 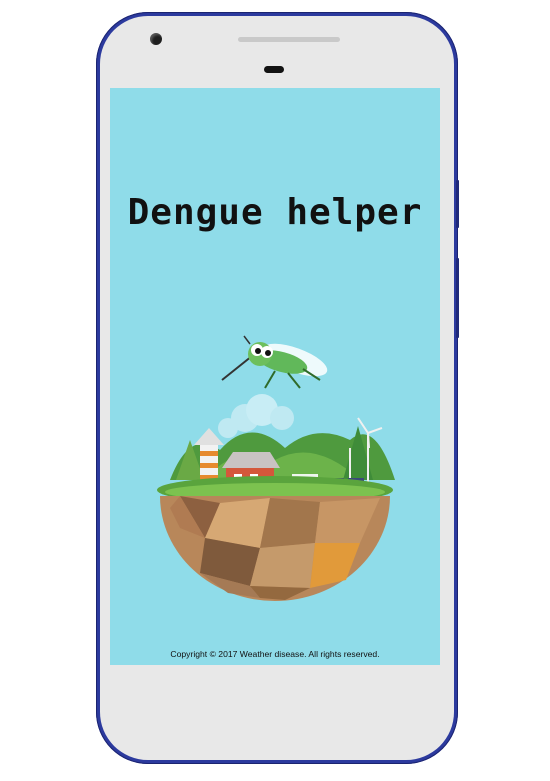 I want to click on island-globe-icon, so click(x=276, y=497).